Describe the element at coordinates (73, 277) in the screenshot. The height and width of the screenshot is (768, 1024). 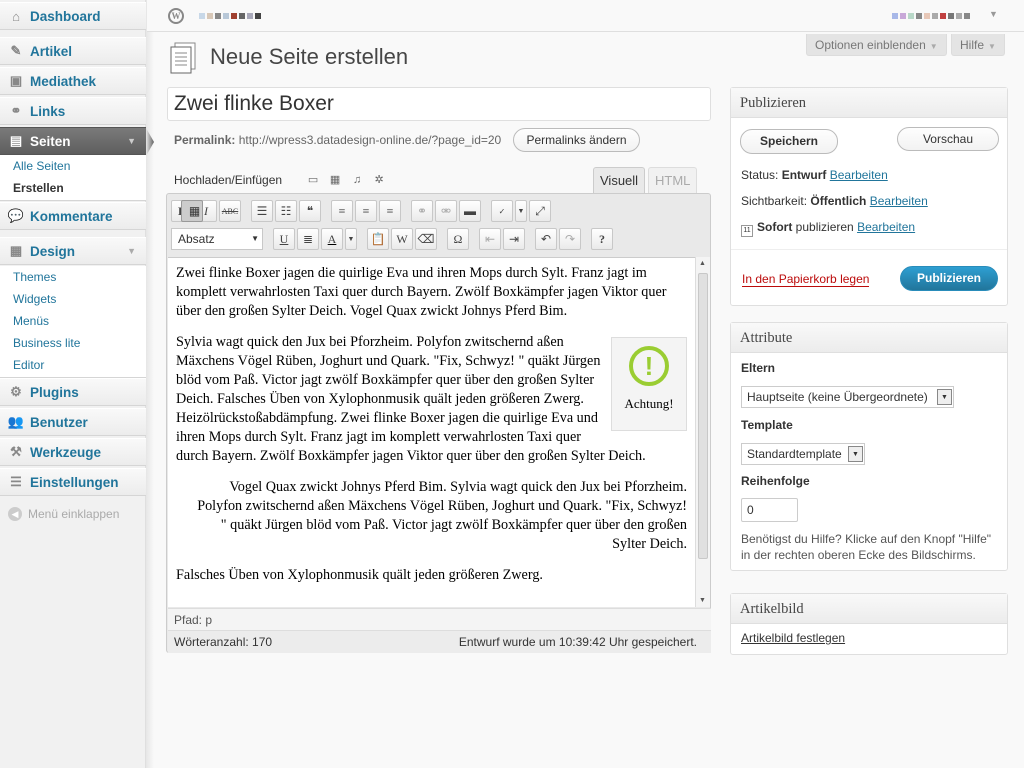
I see `submenu-item-themes: Themes` at that location.